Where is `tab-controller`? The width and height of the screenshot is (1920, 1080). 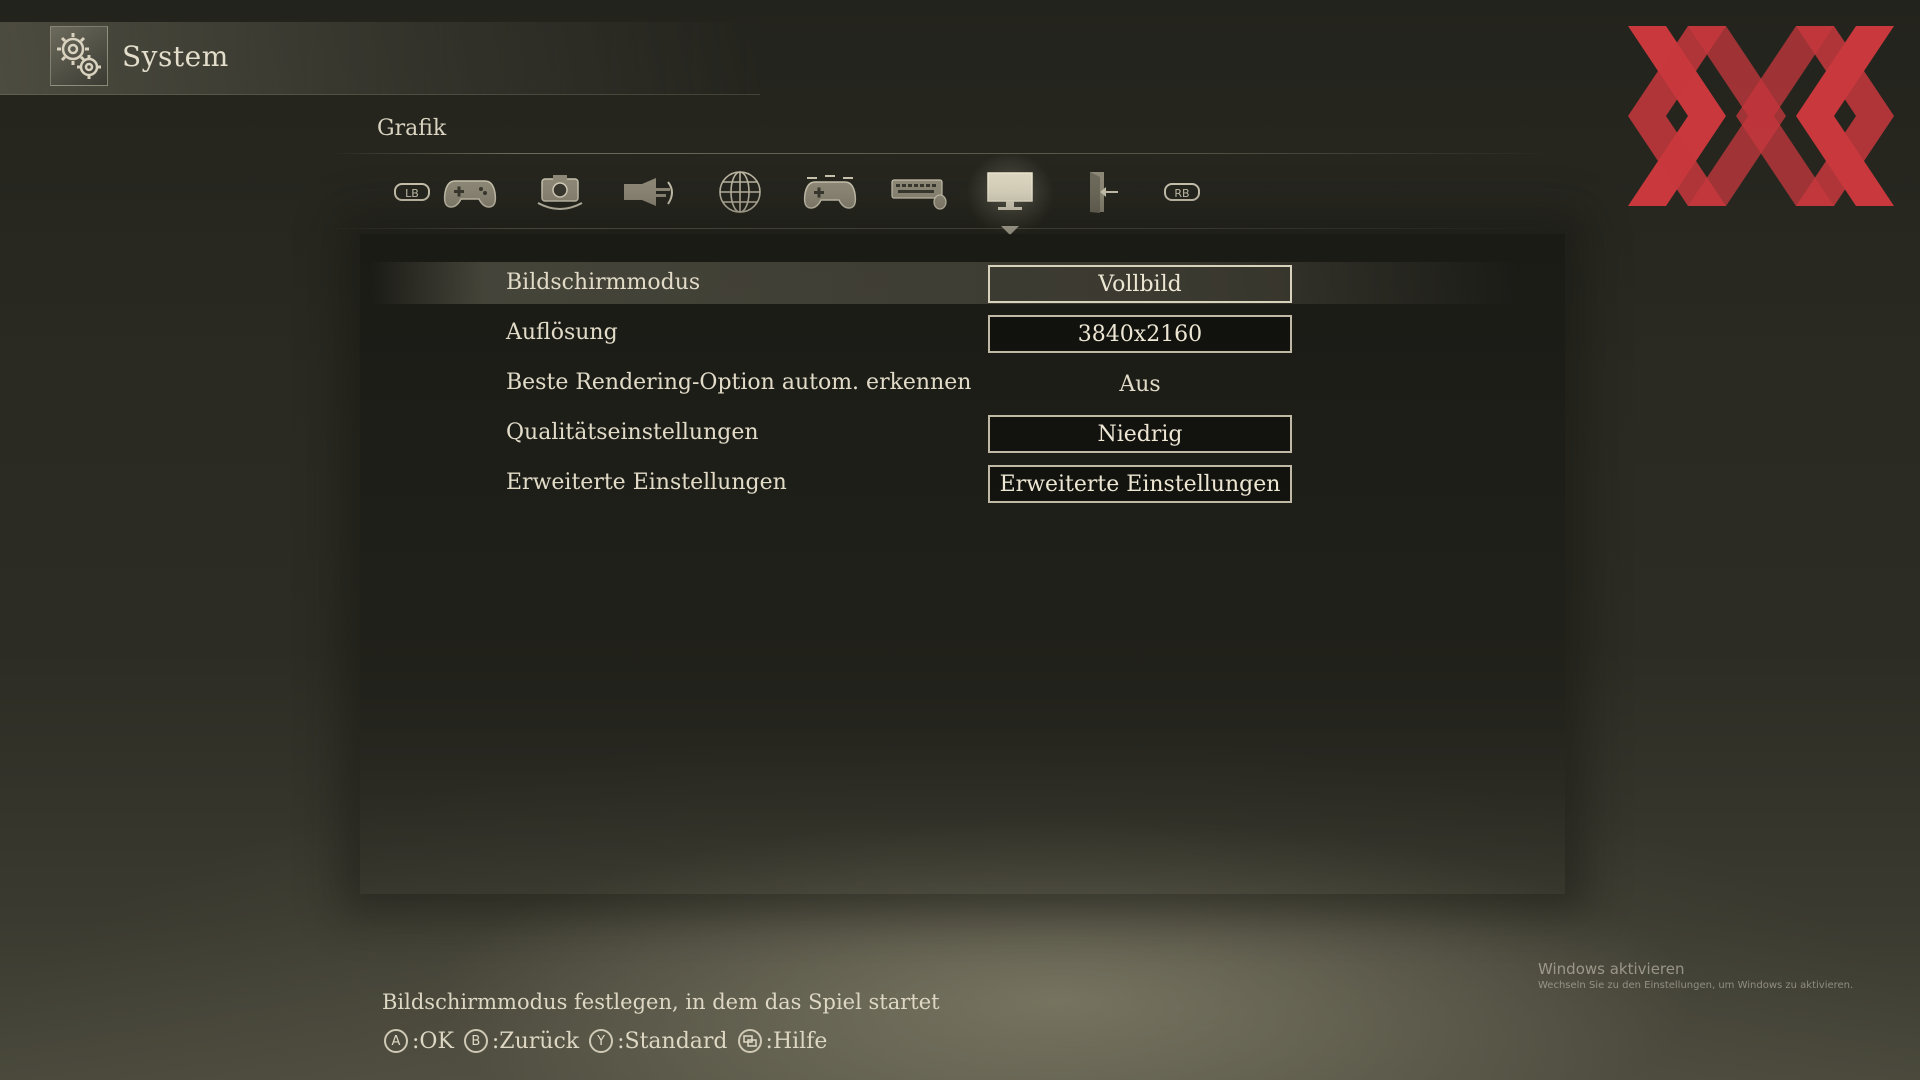
tab-controller is located at coordinates (470, 192).